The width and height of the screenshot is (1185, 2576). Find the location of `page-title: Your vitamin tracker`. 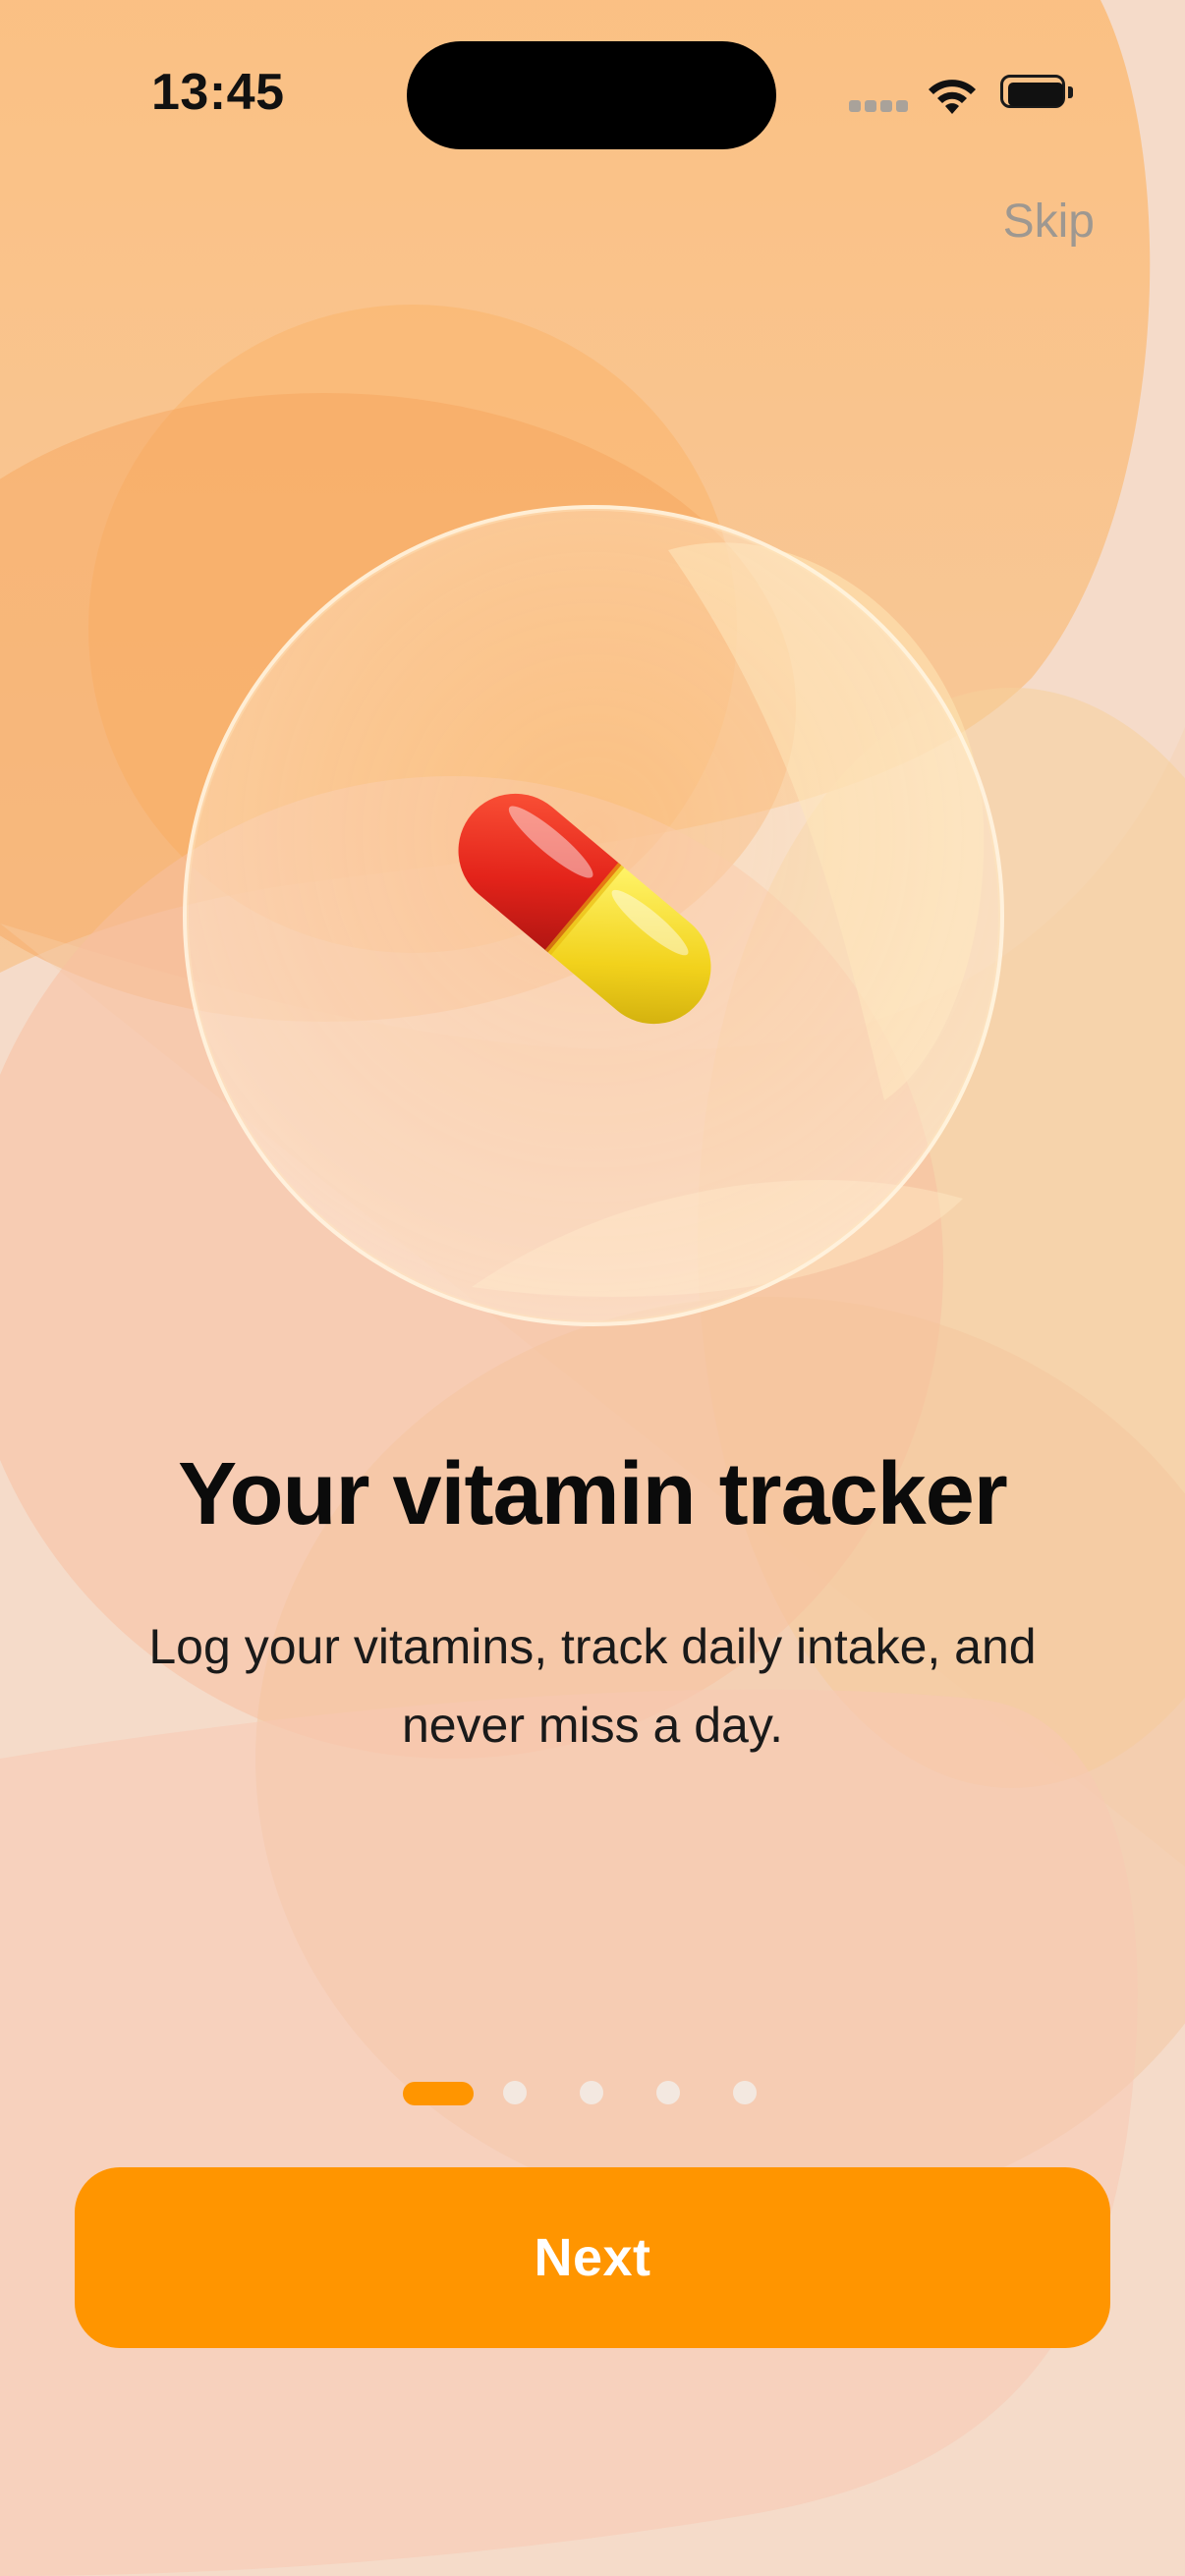

page-title: Your vitamin tracker is located at coordinates (593, 1494).